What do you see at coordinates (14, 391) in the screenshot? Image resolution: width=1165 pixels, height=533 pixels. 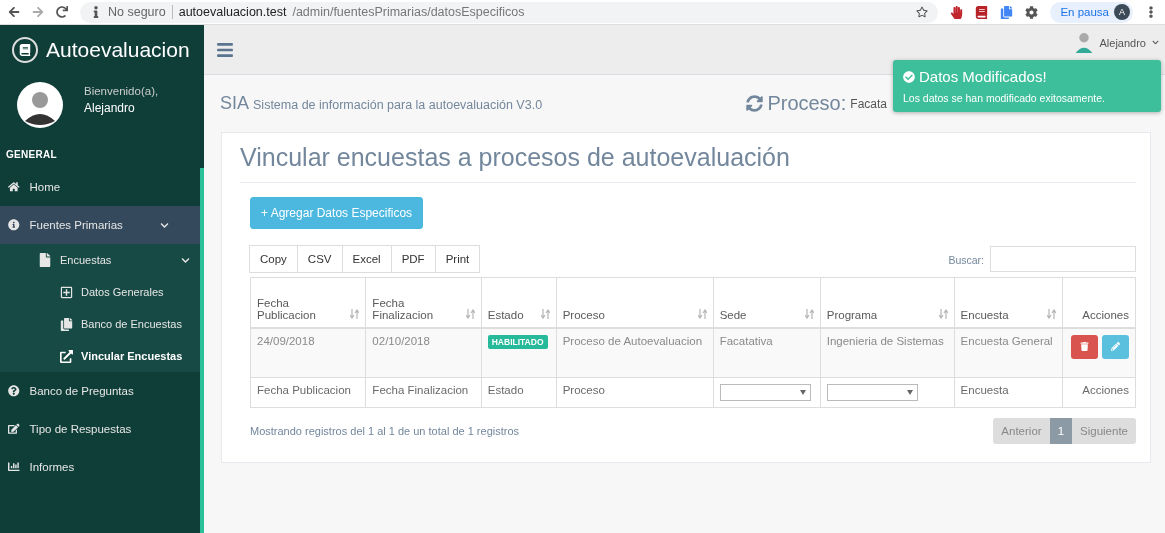 I see `help-icon` at bounding box center [14, 391].